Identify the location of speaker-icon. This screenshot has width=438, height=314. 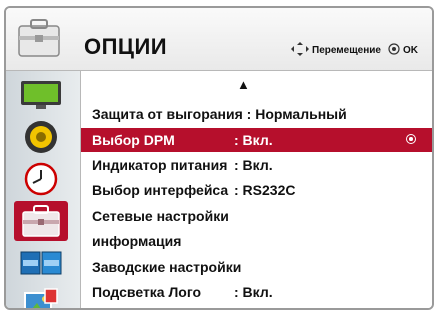
(41, 137).